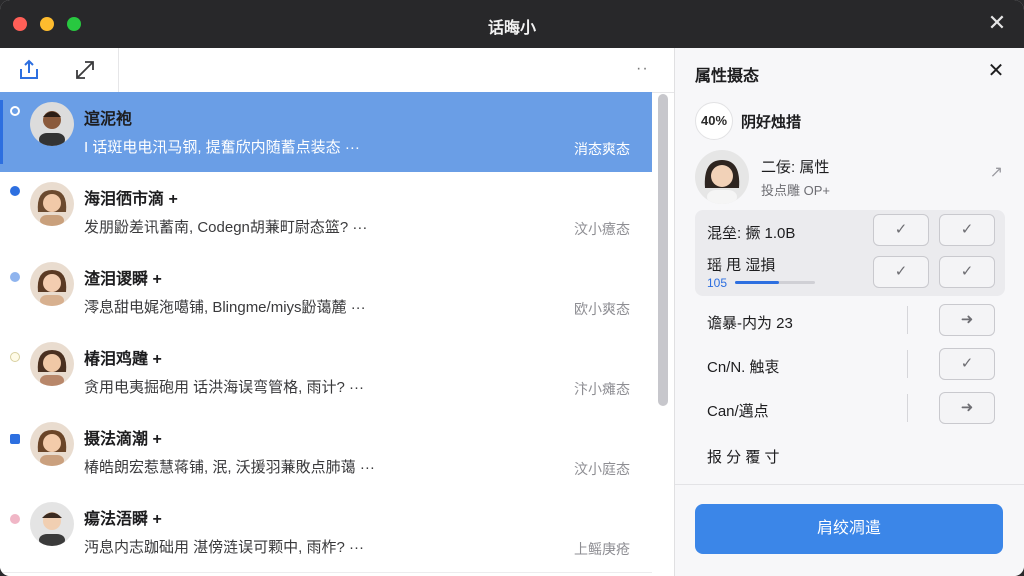  Describe the element at coordinates (326, 452) in the screenshot. I see `conversation-row: 摄法滴潮 + 椿皓朗宏惹慧蒋铺, 泯, 沃援羽蒹敗点肺蔼 ··· 汶小庭态` at that location.